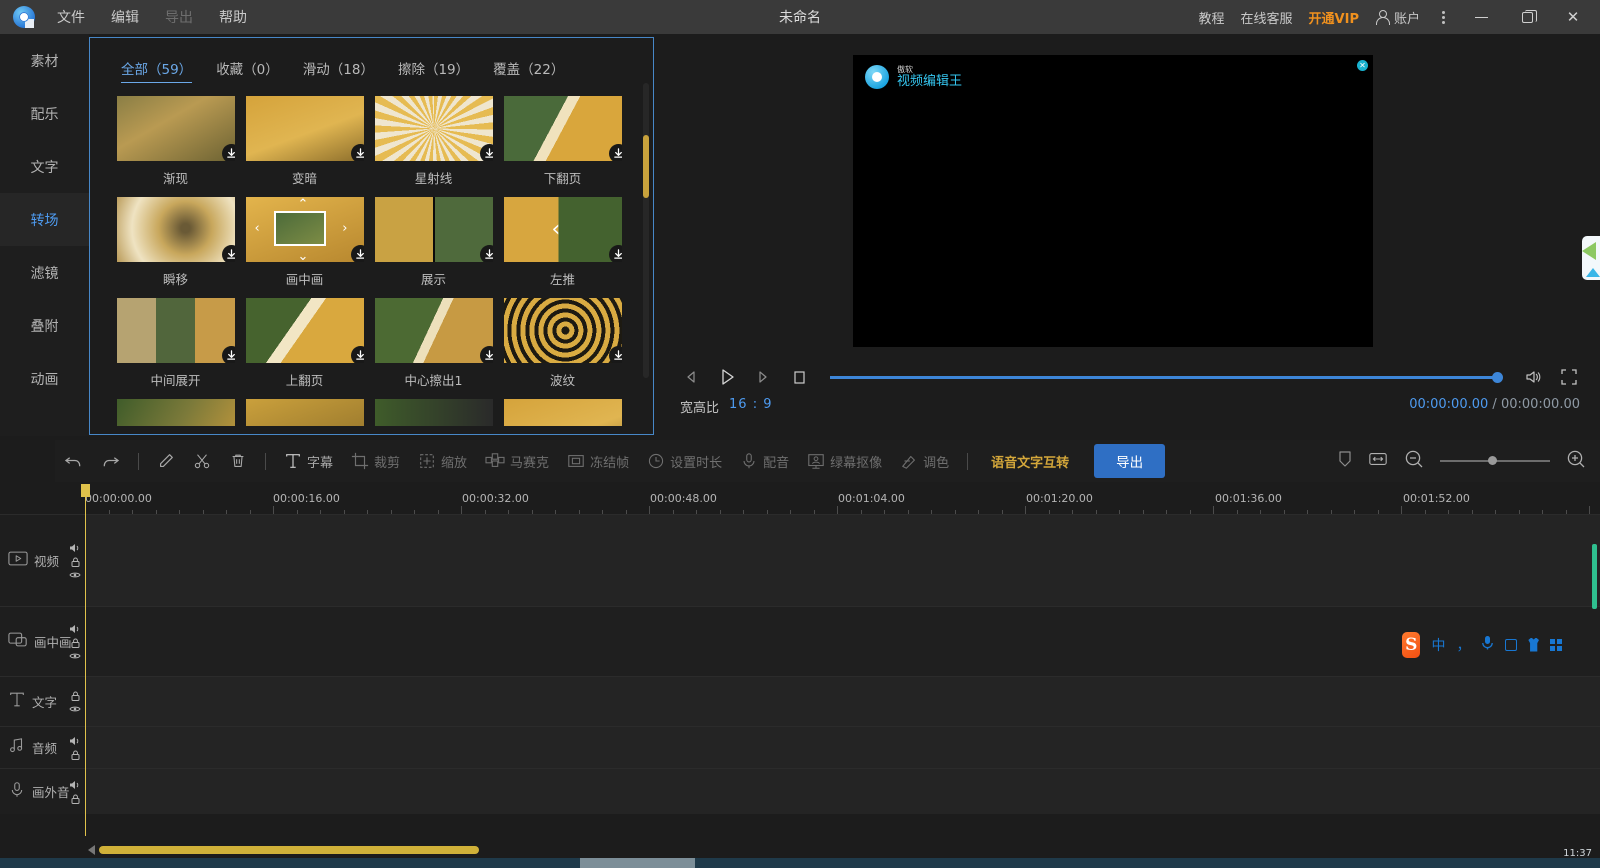 This screenshot has width=1600, height=868. Describe the element at coordinates (1569, 377) in the screenshot. I see `fullscreen-icon` at that location.